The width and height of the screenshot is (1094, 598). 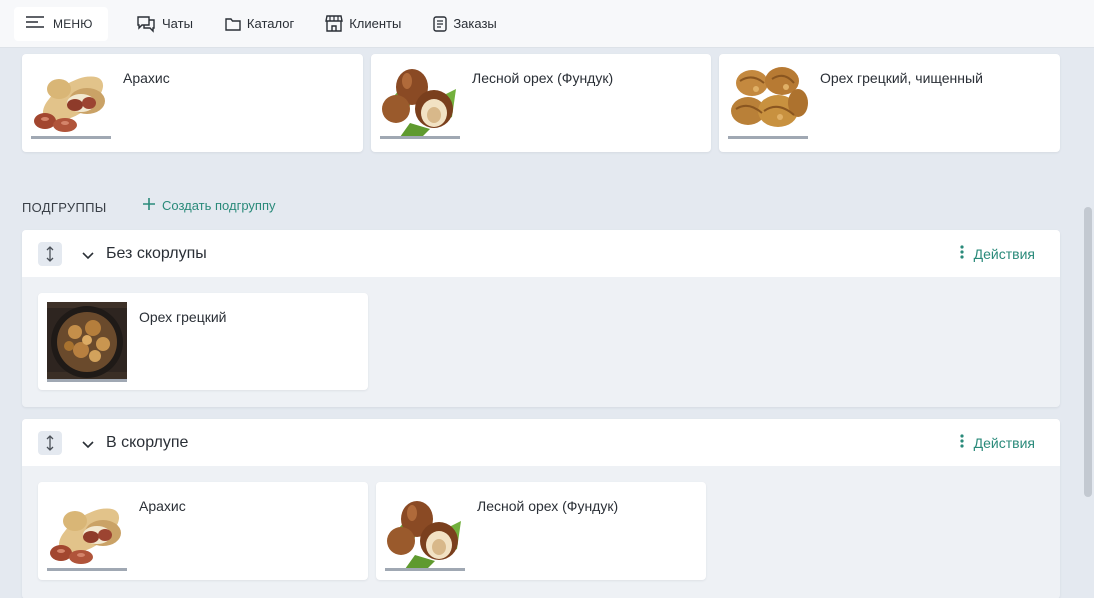 What do you see at coordinates (149, 205) in the screenshot?
I see `plus-icon` at bounding box center [149, 205].